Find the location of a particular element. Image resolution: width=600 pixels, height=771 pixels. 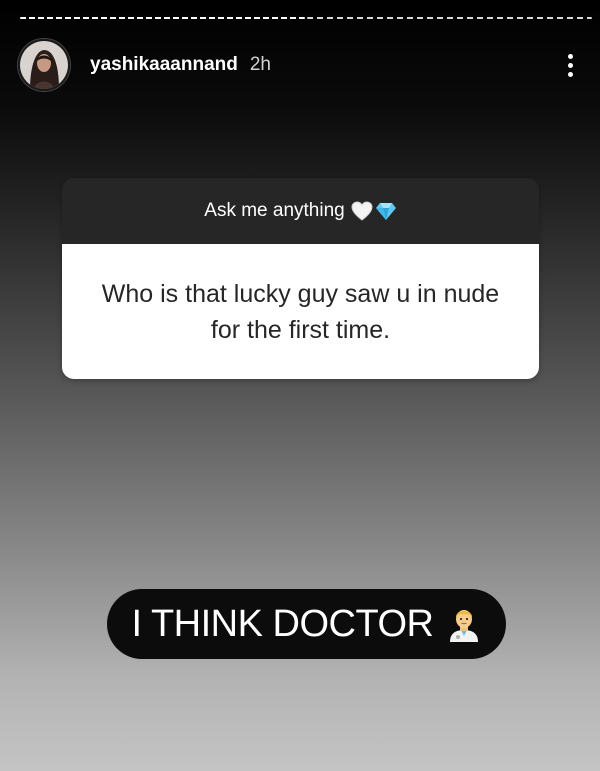

post-time: 2h is located at coordinates (260, 64).